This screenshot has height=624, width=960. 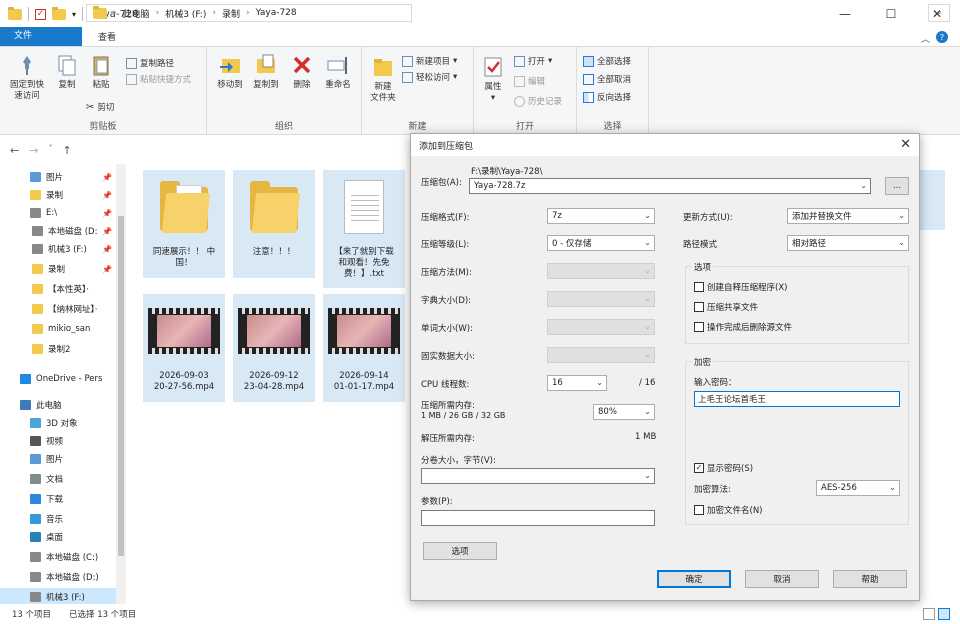 I want to click on sidebar-item: 文档, so click(x=63, y=479).